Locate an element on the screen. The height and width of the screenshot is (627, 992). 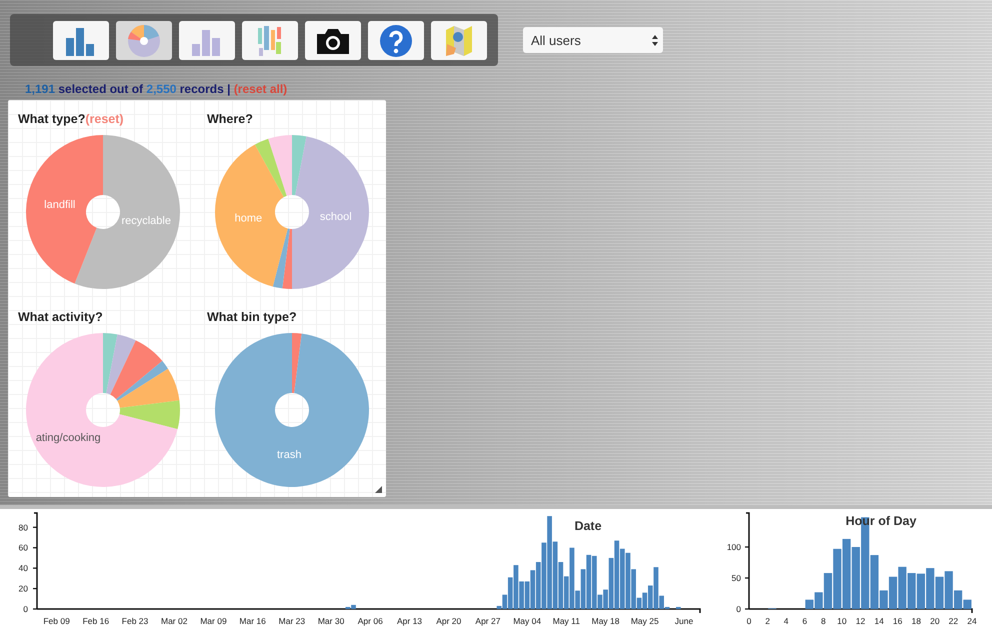
axis-tick-label: Feb 23 is located at coordinates (135, 621).